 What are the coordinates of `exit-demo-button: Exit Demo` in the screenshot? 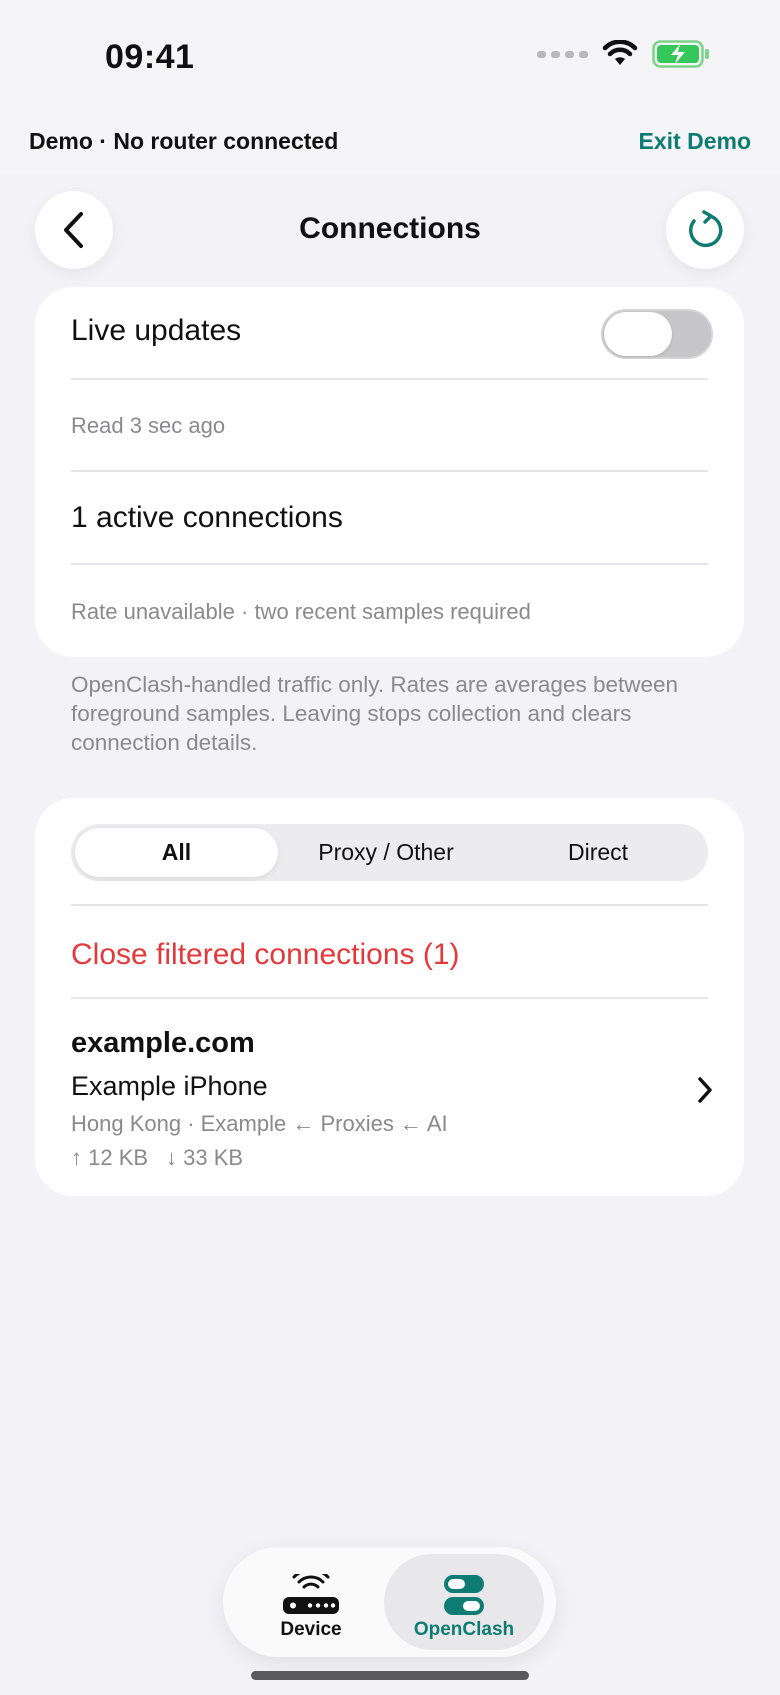 It's located at (695, 141).